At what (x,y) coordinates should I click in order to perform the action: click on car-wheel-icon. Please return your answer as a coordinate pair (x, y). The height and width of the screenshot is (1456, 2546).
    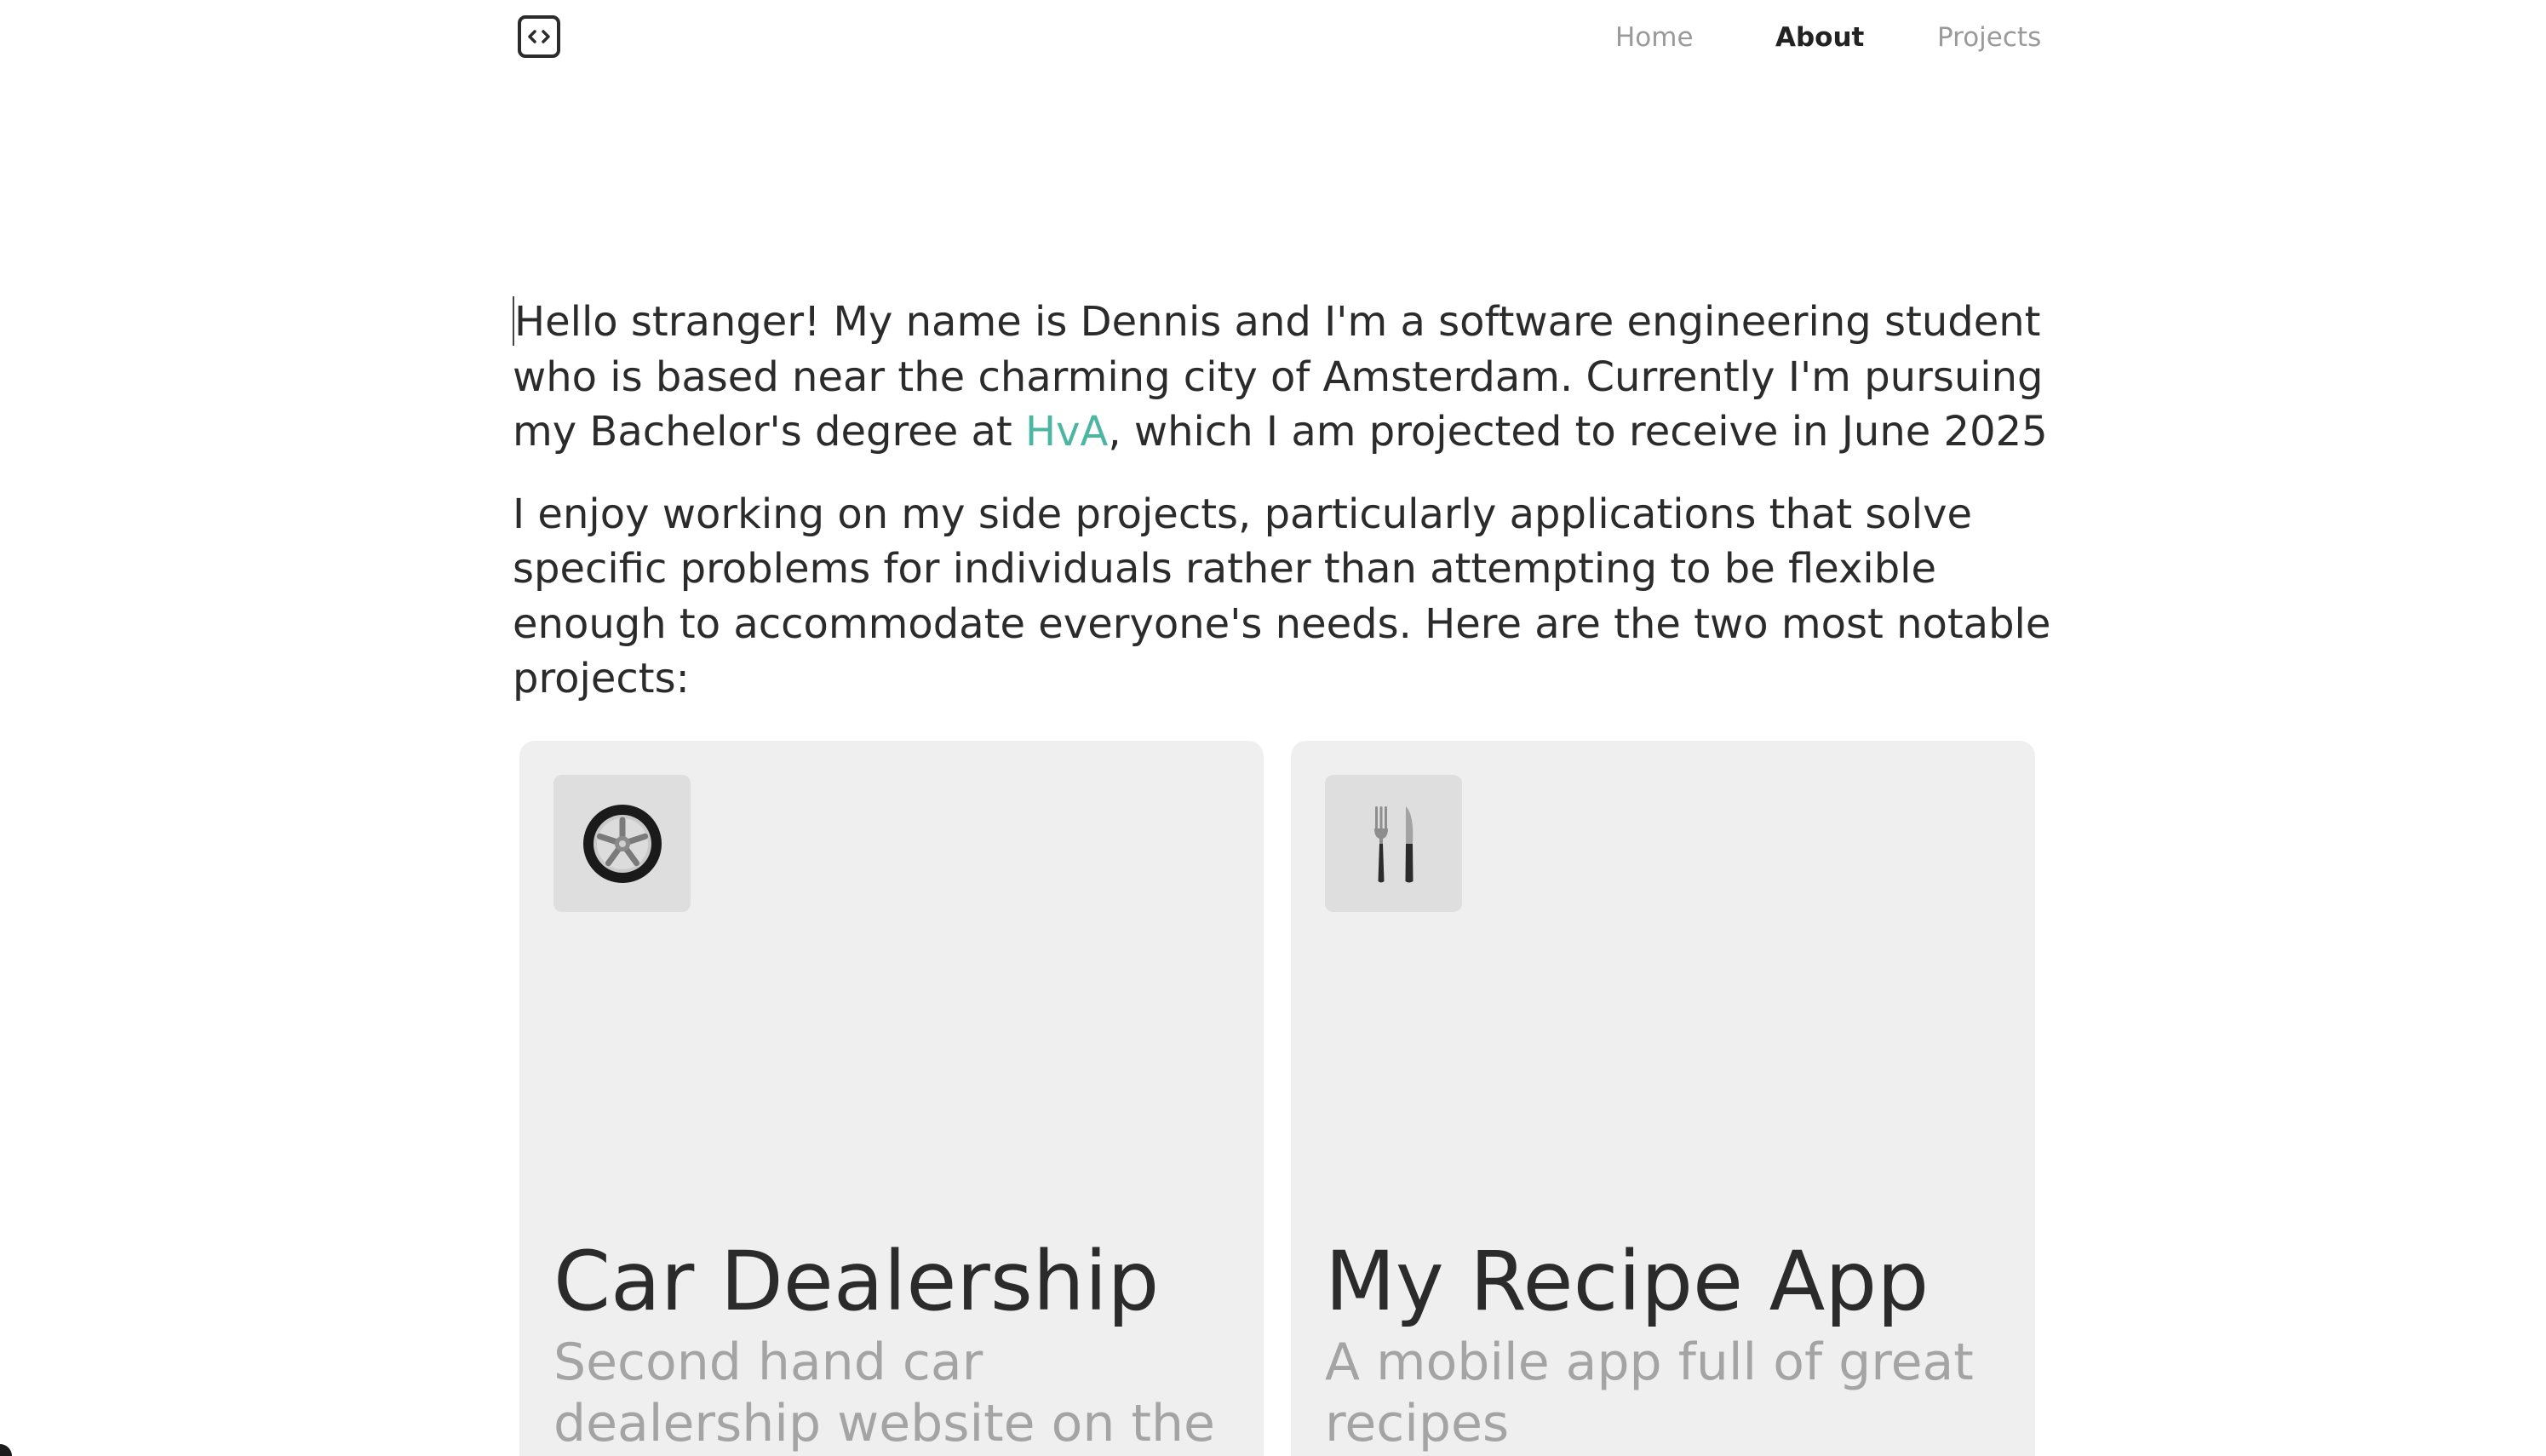
    Looking at the image, I should click on (622, 843).